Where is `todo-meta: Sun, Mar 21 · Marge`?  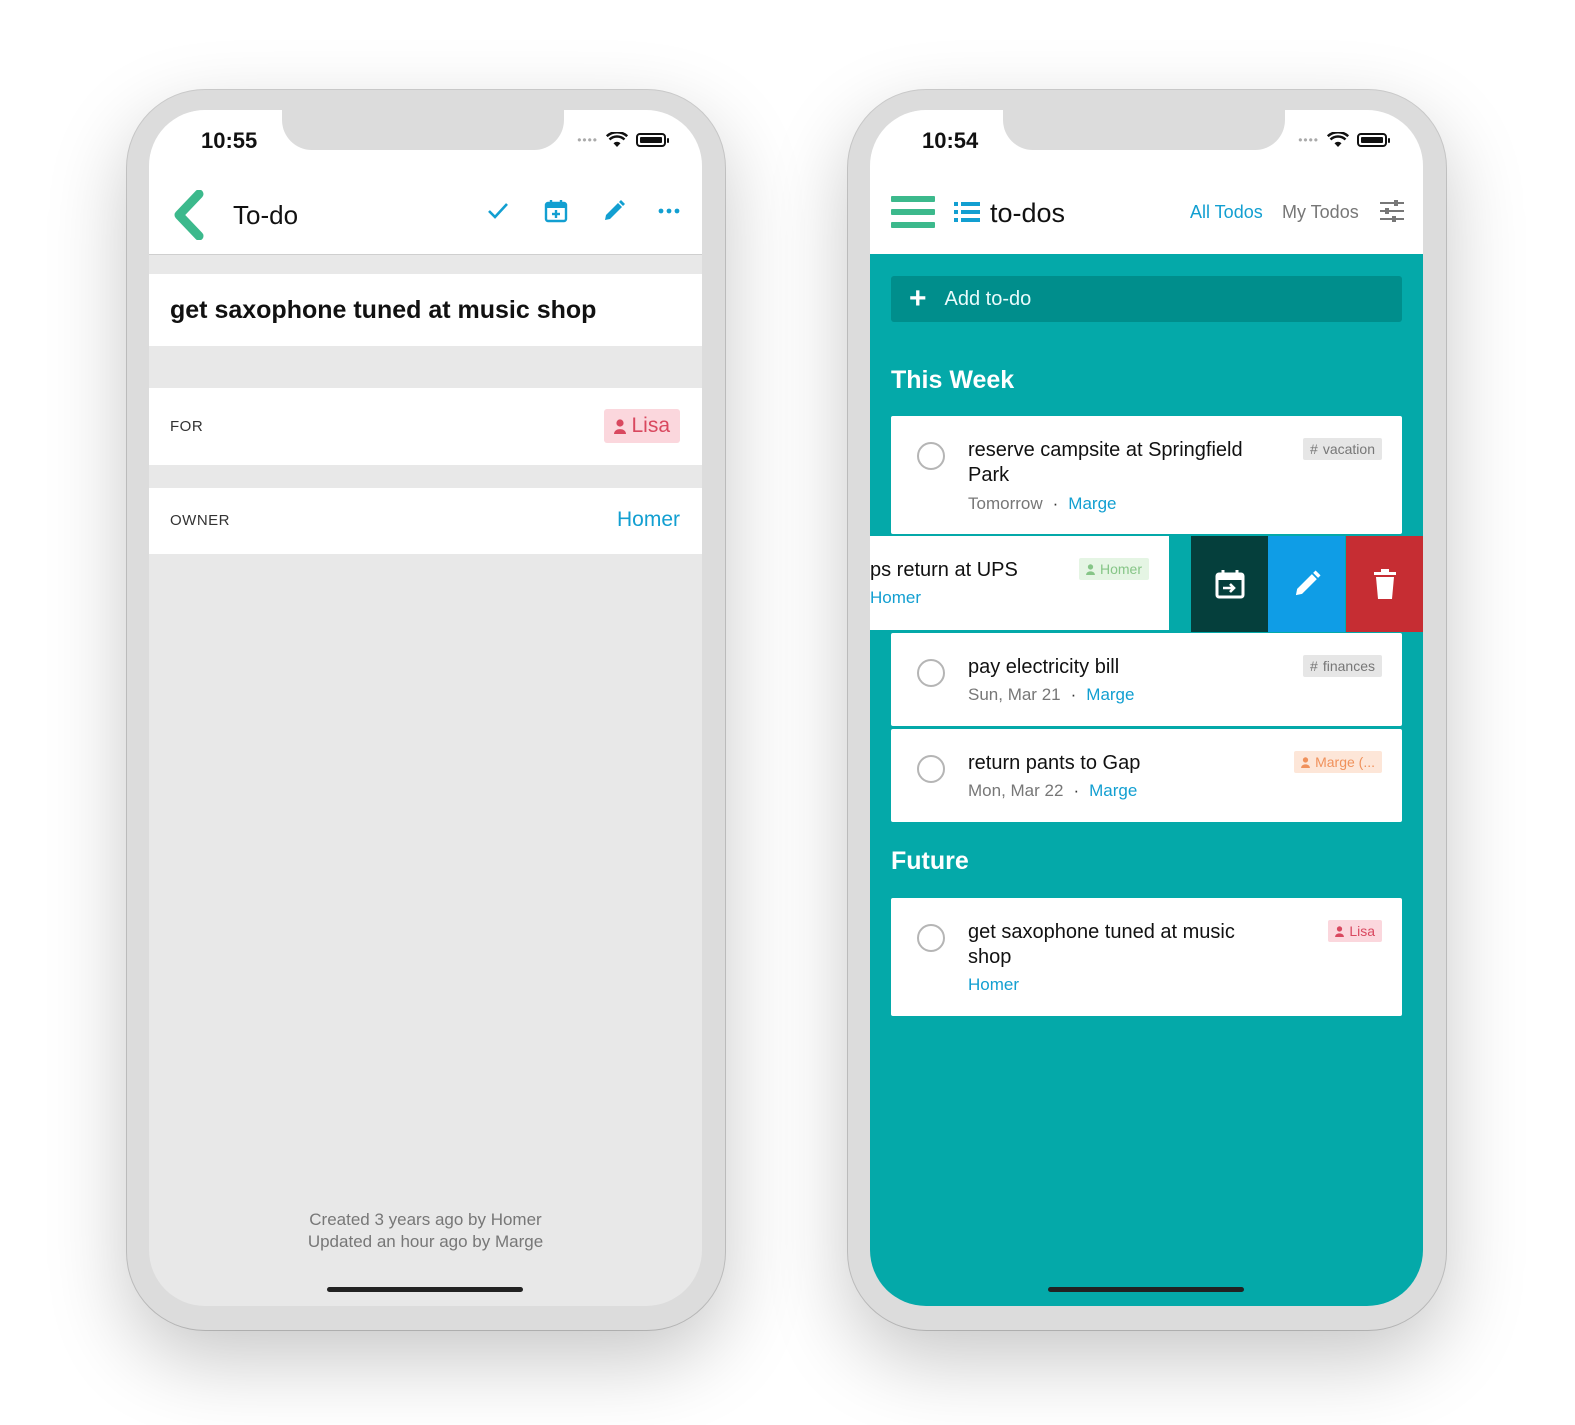 todo-meta: Sun, Mar 21 · Marge is located at coordinates (1051, 694).